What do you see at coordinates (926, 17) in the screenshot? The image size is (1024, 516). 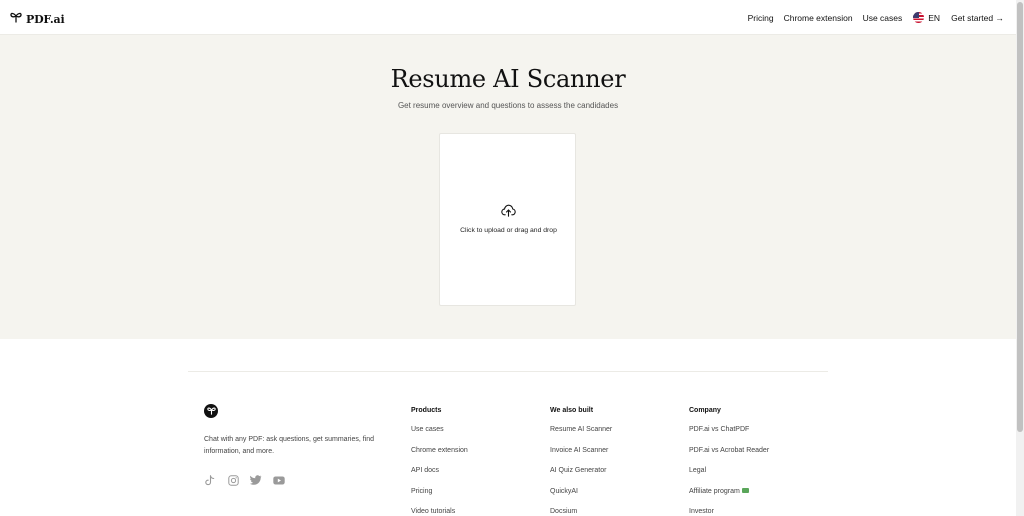 I see `language-selector: EN` at bounding box center [926, 17].